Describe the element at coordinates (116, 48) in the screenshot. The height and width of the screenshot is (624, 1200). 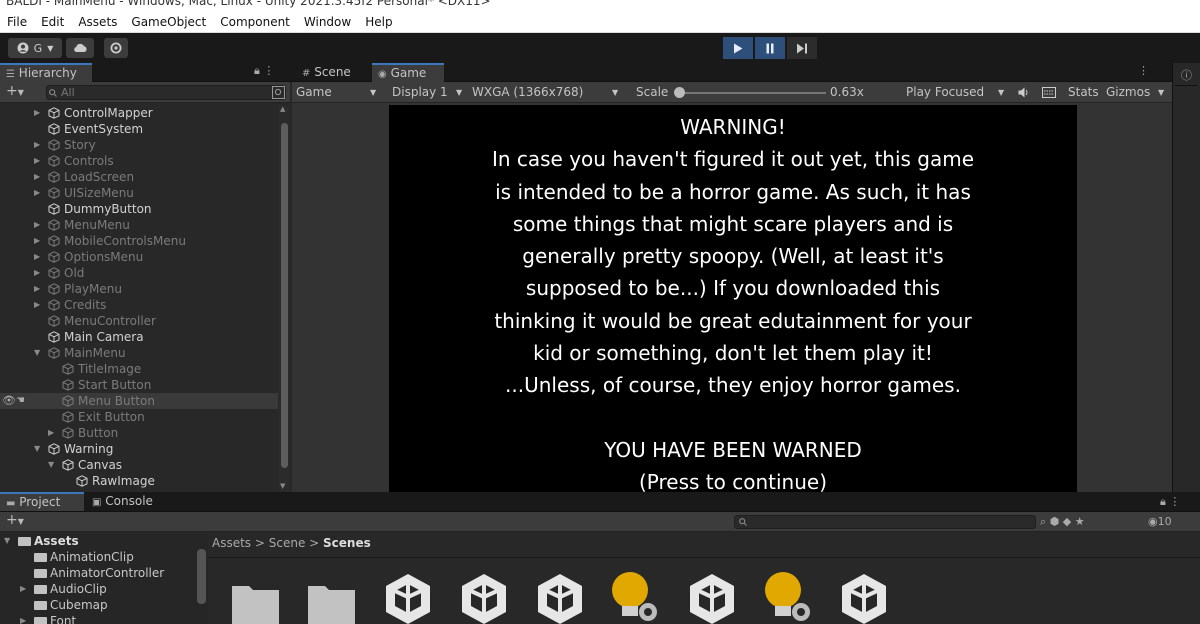
I see `collab-button` at that location.